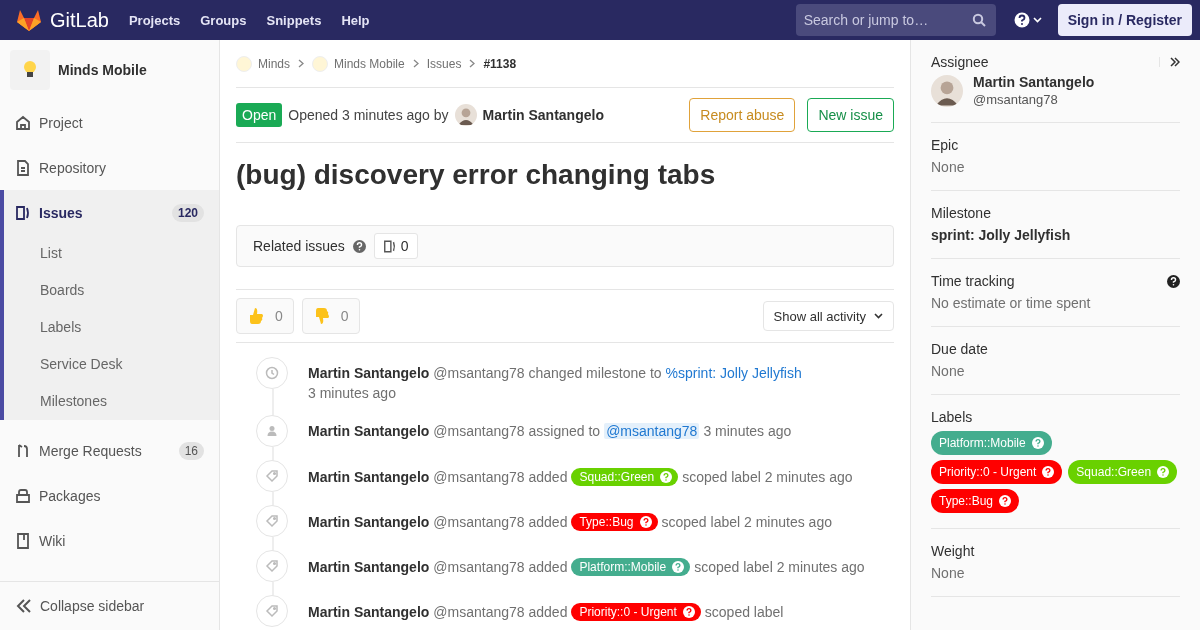 This screenshot has width=1200, height=630. What do you see at coordinates (850, 115) in the screenshot?
I see `new-issue-button: New issue` at bounding box center [850, 115].